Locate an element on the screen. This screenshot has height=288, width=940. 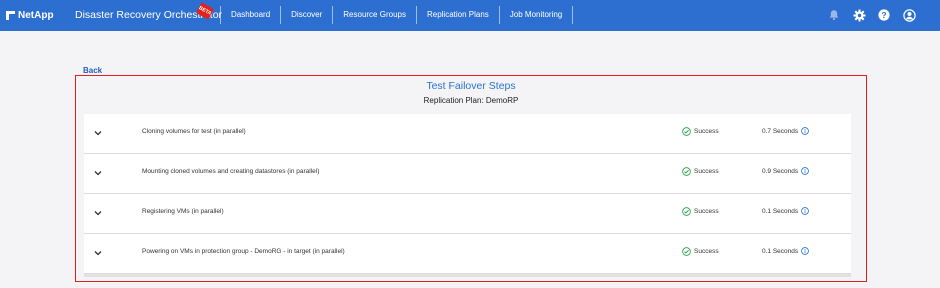
nav-divider is located at coordinates (573, 15).